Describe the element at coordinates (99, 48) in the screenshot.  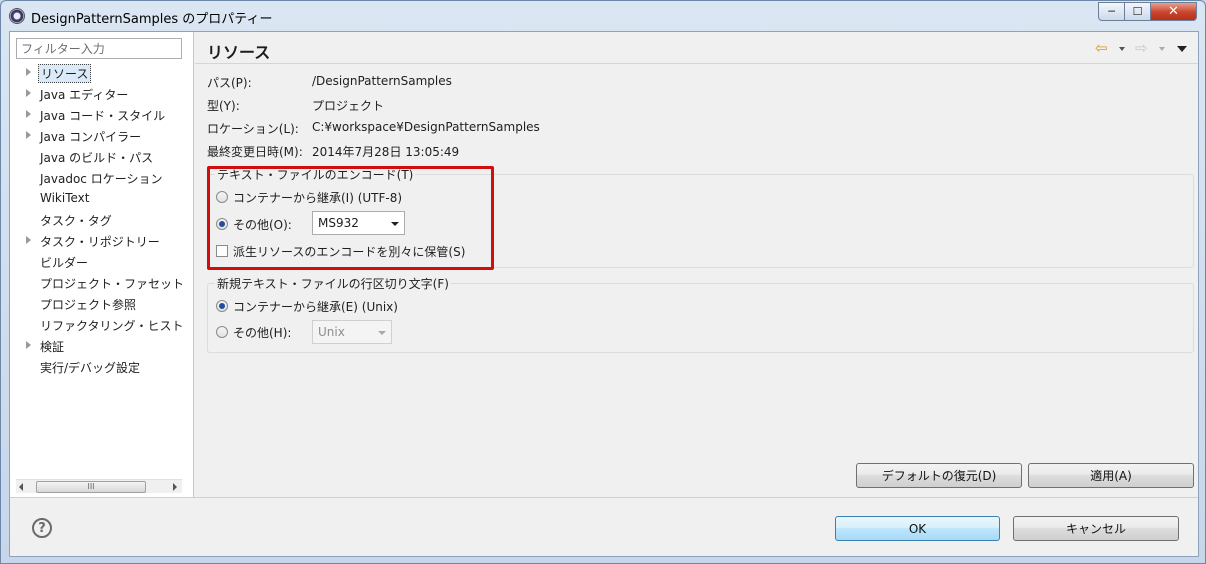
I see `filter-input` at that location.